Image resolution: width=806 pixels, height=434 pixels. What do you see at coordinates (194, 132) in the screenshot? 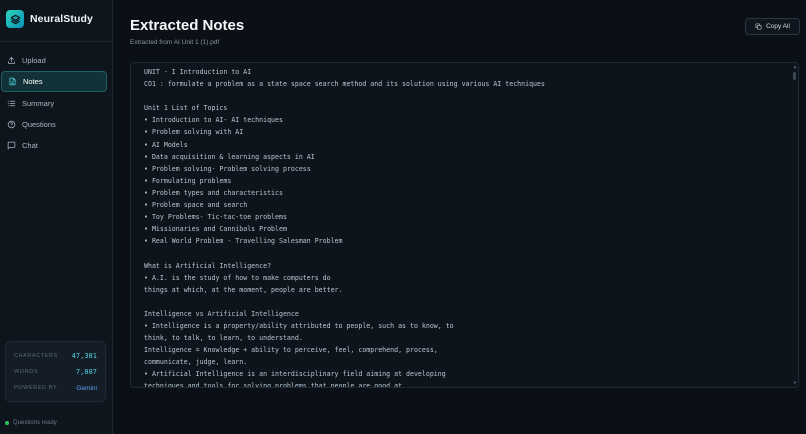
I see `notes-line: • Problem solving with AI` at bounding box center [194, 132].